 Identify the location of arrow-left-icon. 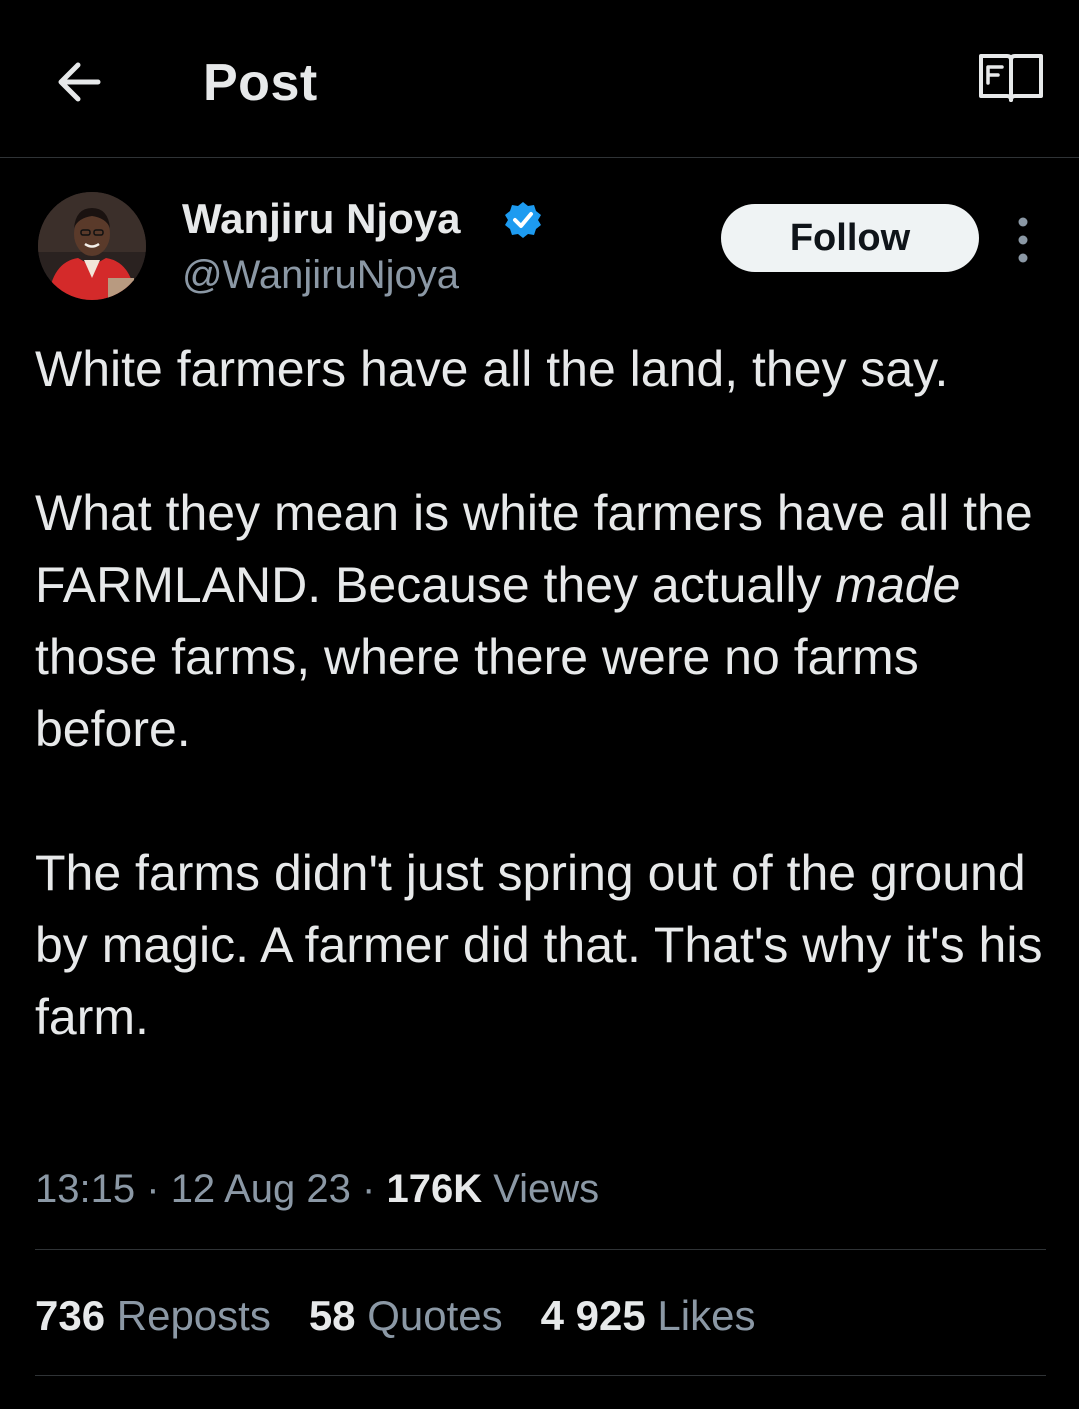
(79, 82).